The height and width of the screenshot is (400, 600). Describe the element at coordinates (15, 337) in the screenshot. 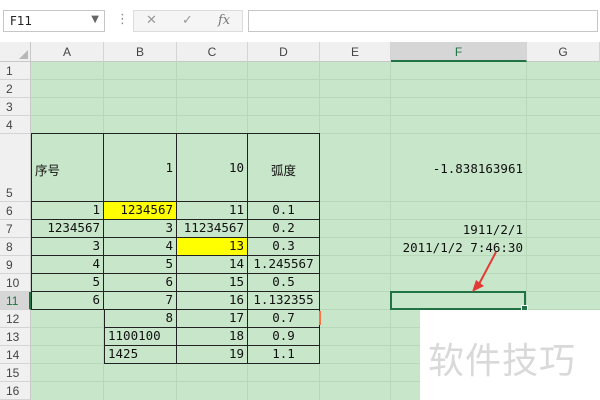

I see `row-header: 13` at that location.